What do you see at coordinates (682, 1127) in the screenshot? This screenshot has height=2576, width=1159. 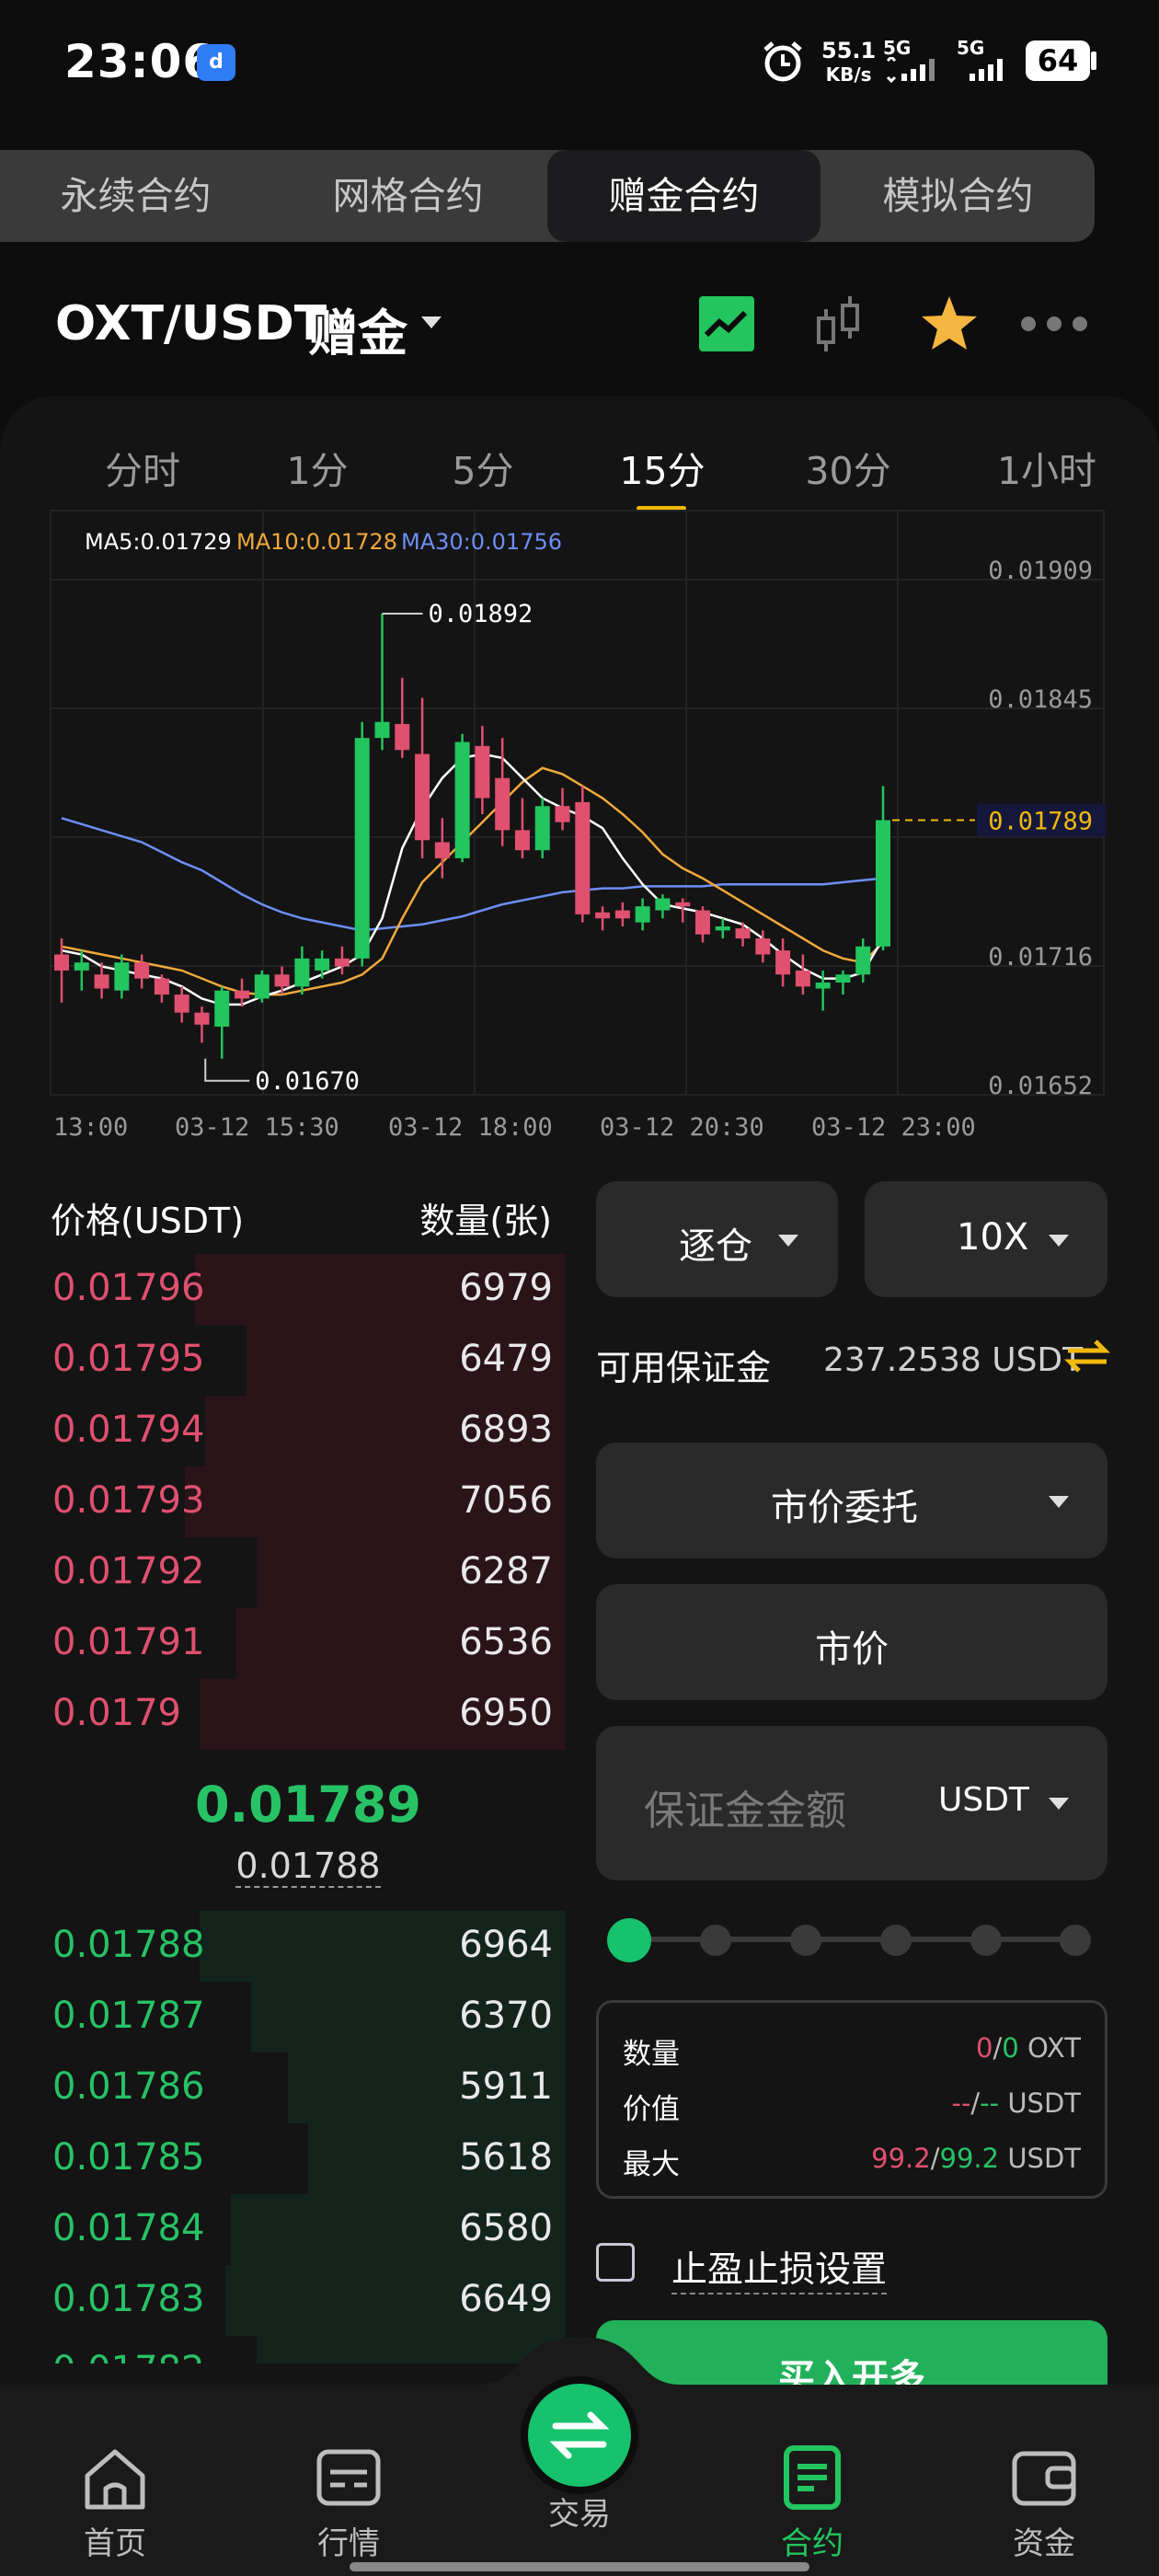 I see `x-tick-label: 03-12 20:30` at bounding box center [682, 1127].